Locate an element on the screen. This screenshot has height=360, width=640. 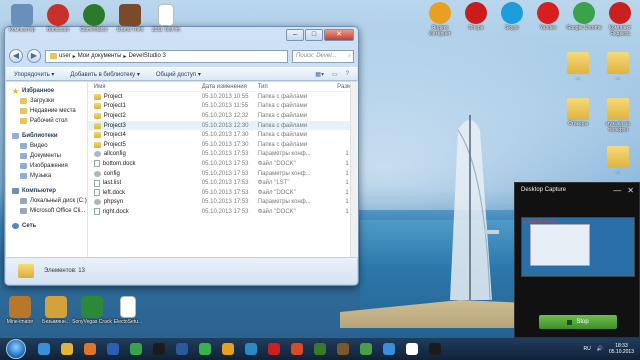
volume-icon: 🔊 is located at coordinates (600, 349).